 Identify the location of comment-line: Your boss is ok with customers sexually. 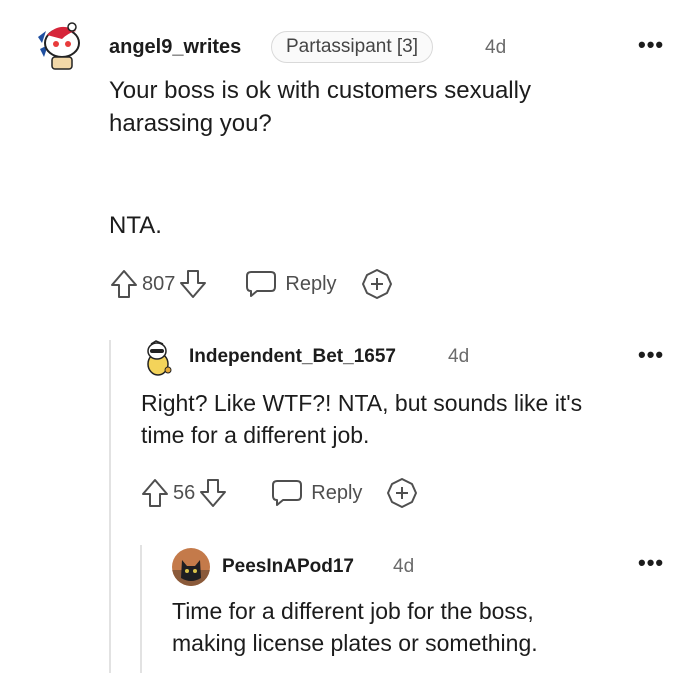
(320, 90).